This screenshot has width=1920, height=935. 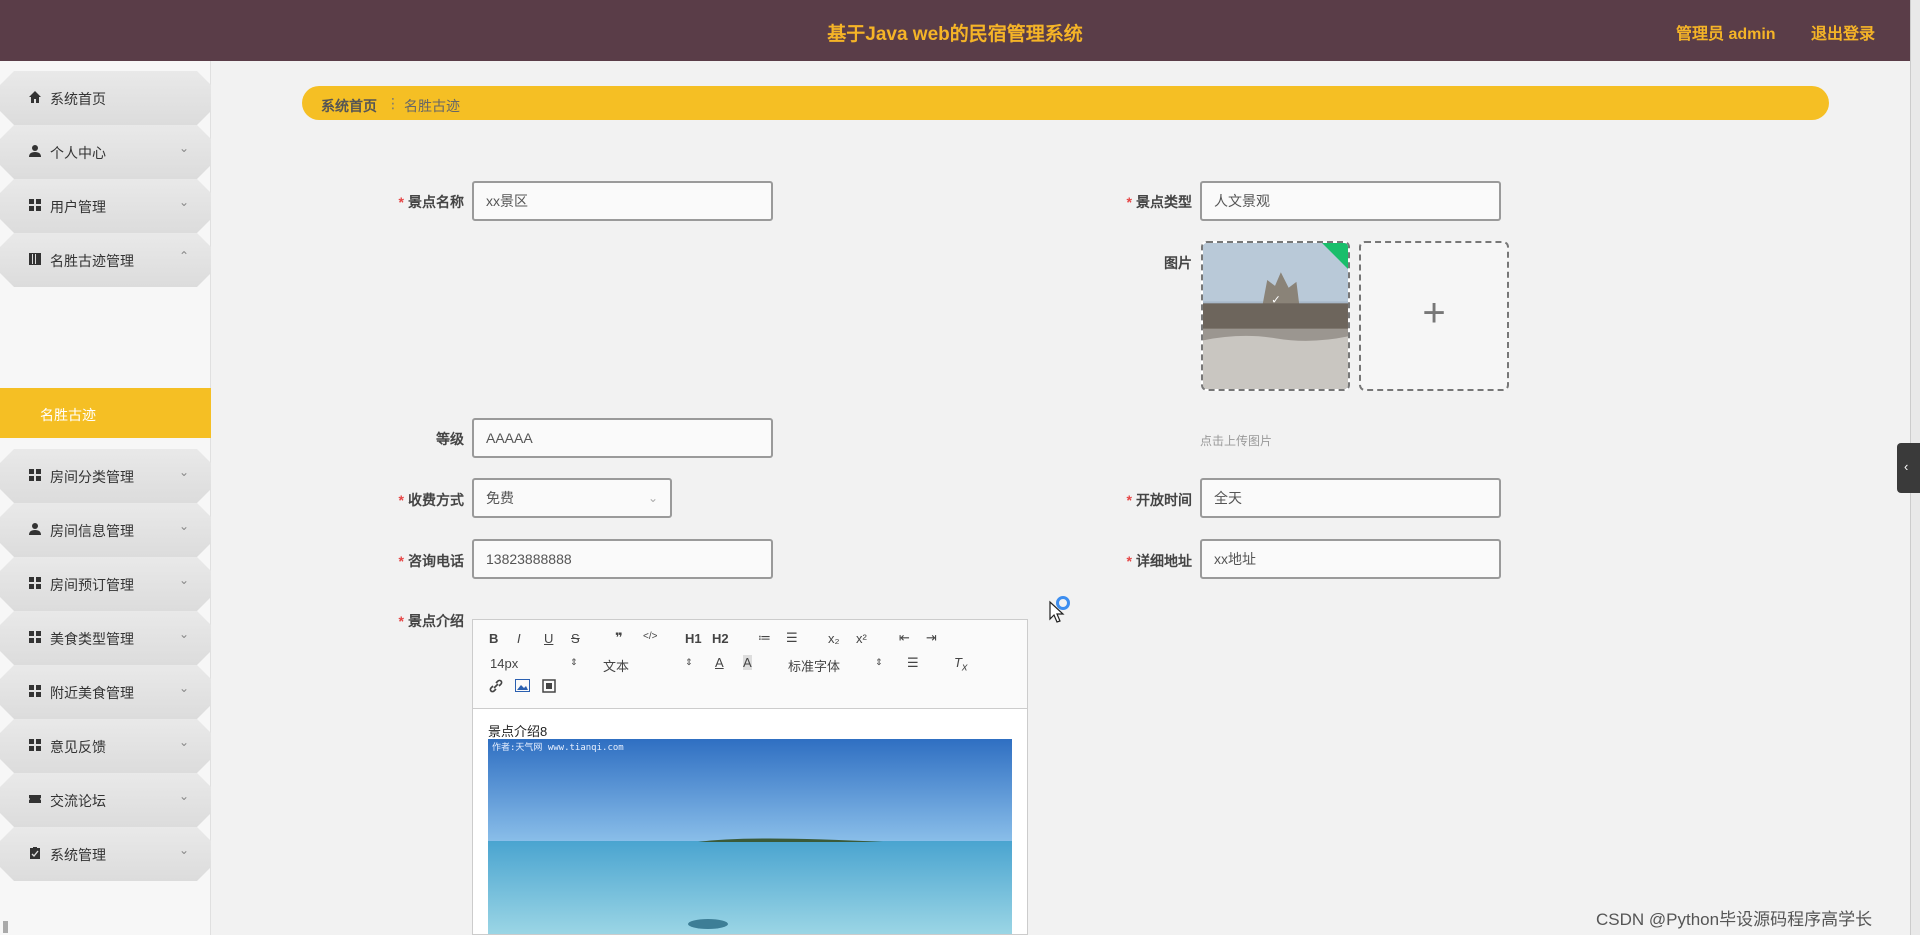 What do you see at coordinates (35, 853) in the screenshot?
I see `clipboard-icon` at bounding box center [35, 853].